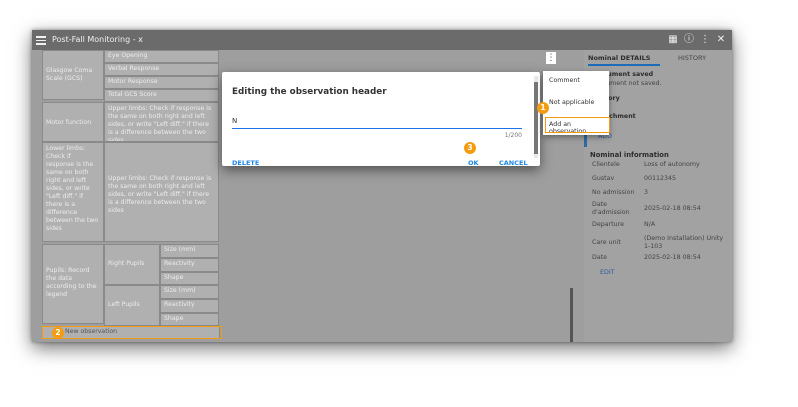 The height and width of the screenshot is (407, 798). Describe the element at coordinates (705, 40) in the screenshot. I see `more-vert-icon: ⋮` at that location.